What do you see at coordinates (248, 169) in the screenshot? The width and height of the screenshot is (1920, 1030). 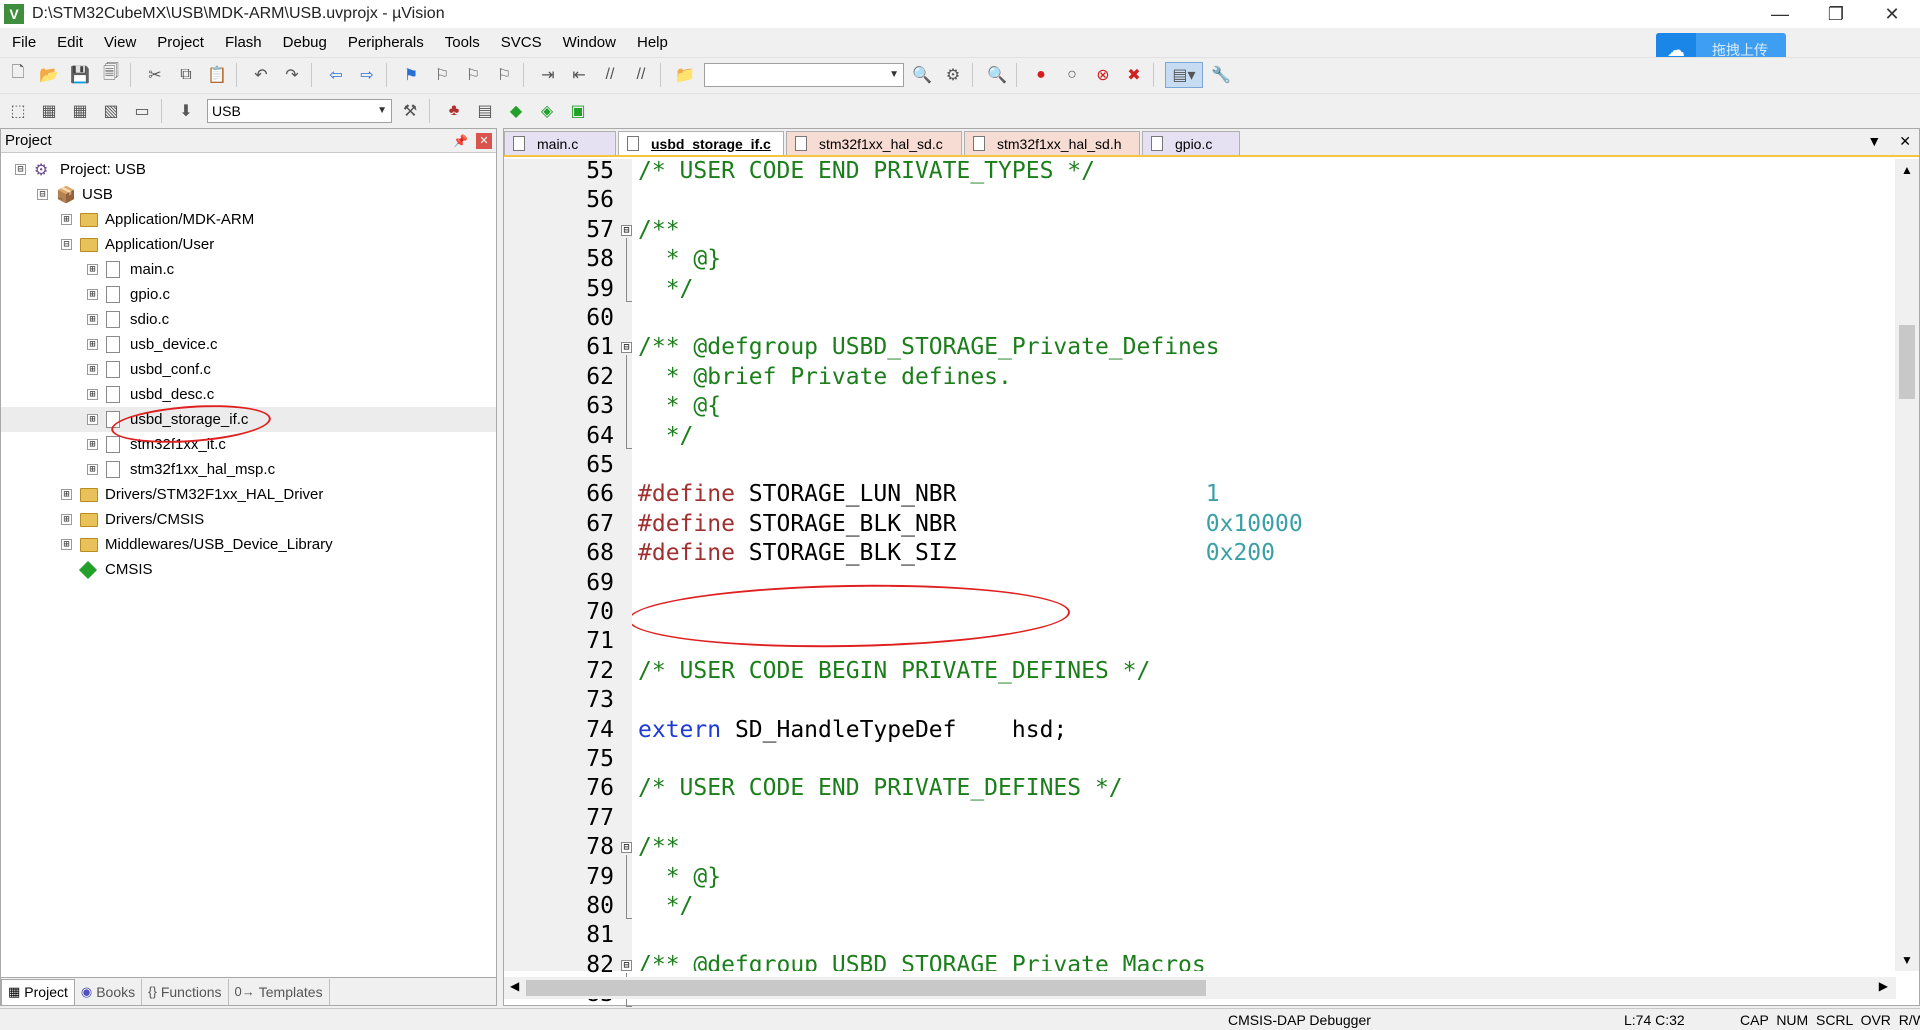 I see `tree-item: ⊟ ⚙ Project: USB` at bounding box center [248, 169].